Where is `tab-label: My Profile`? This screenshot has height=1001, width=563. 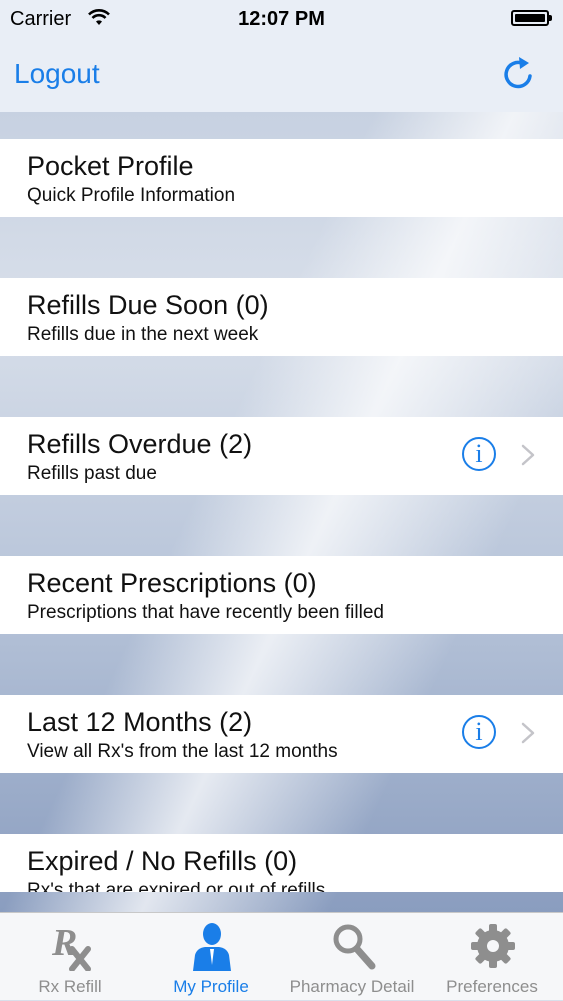 tab-label: My Profile is located at coordinates (211, 986).